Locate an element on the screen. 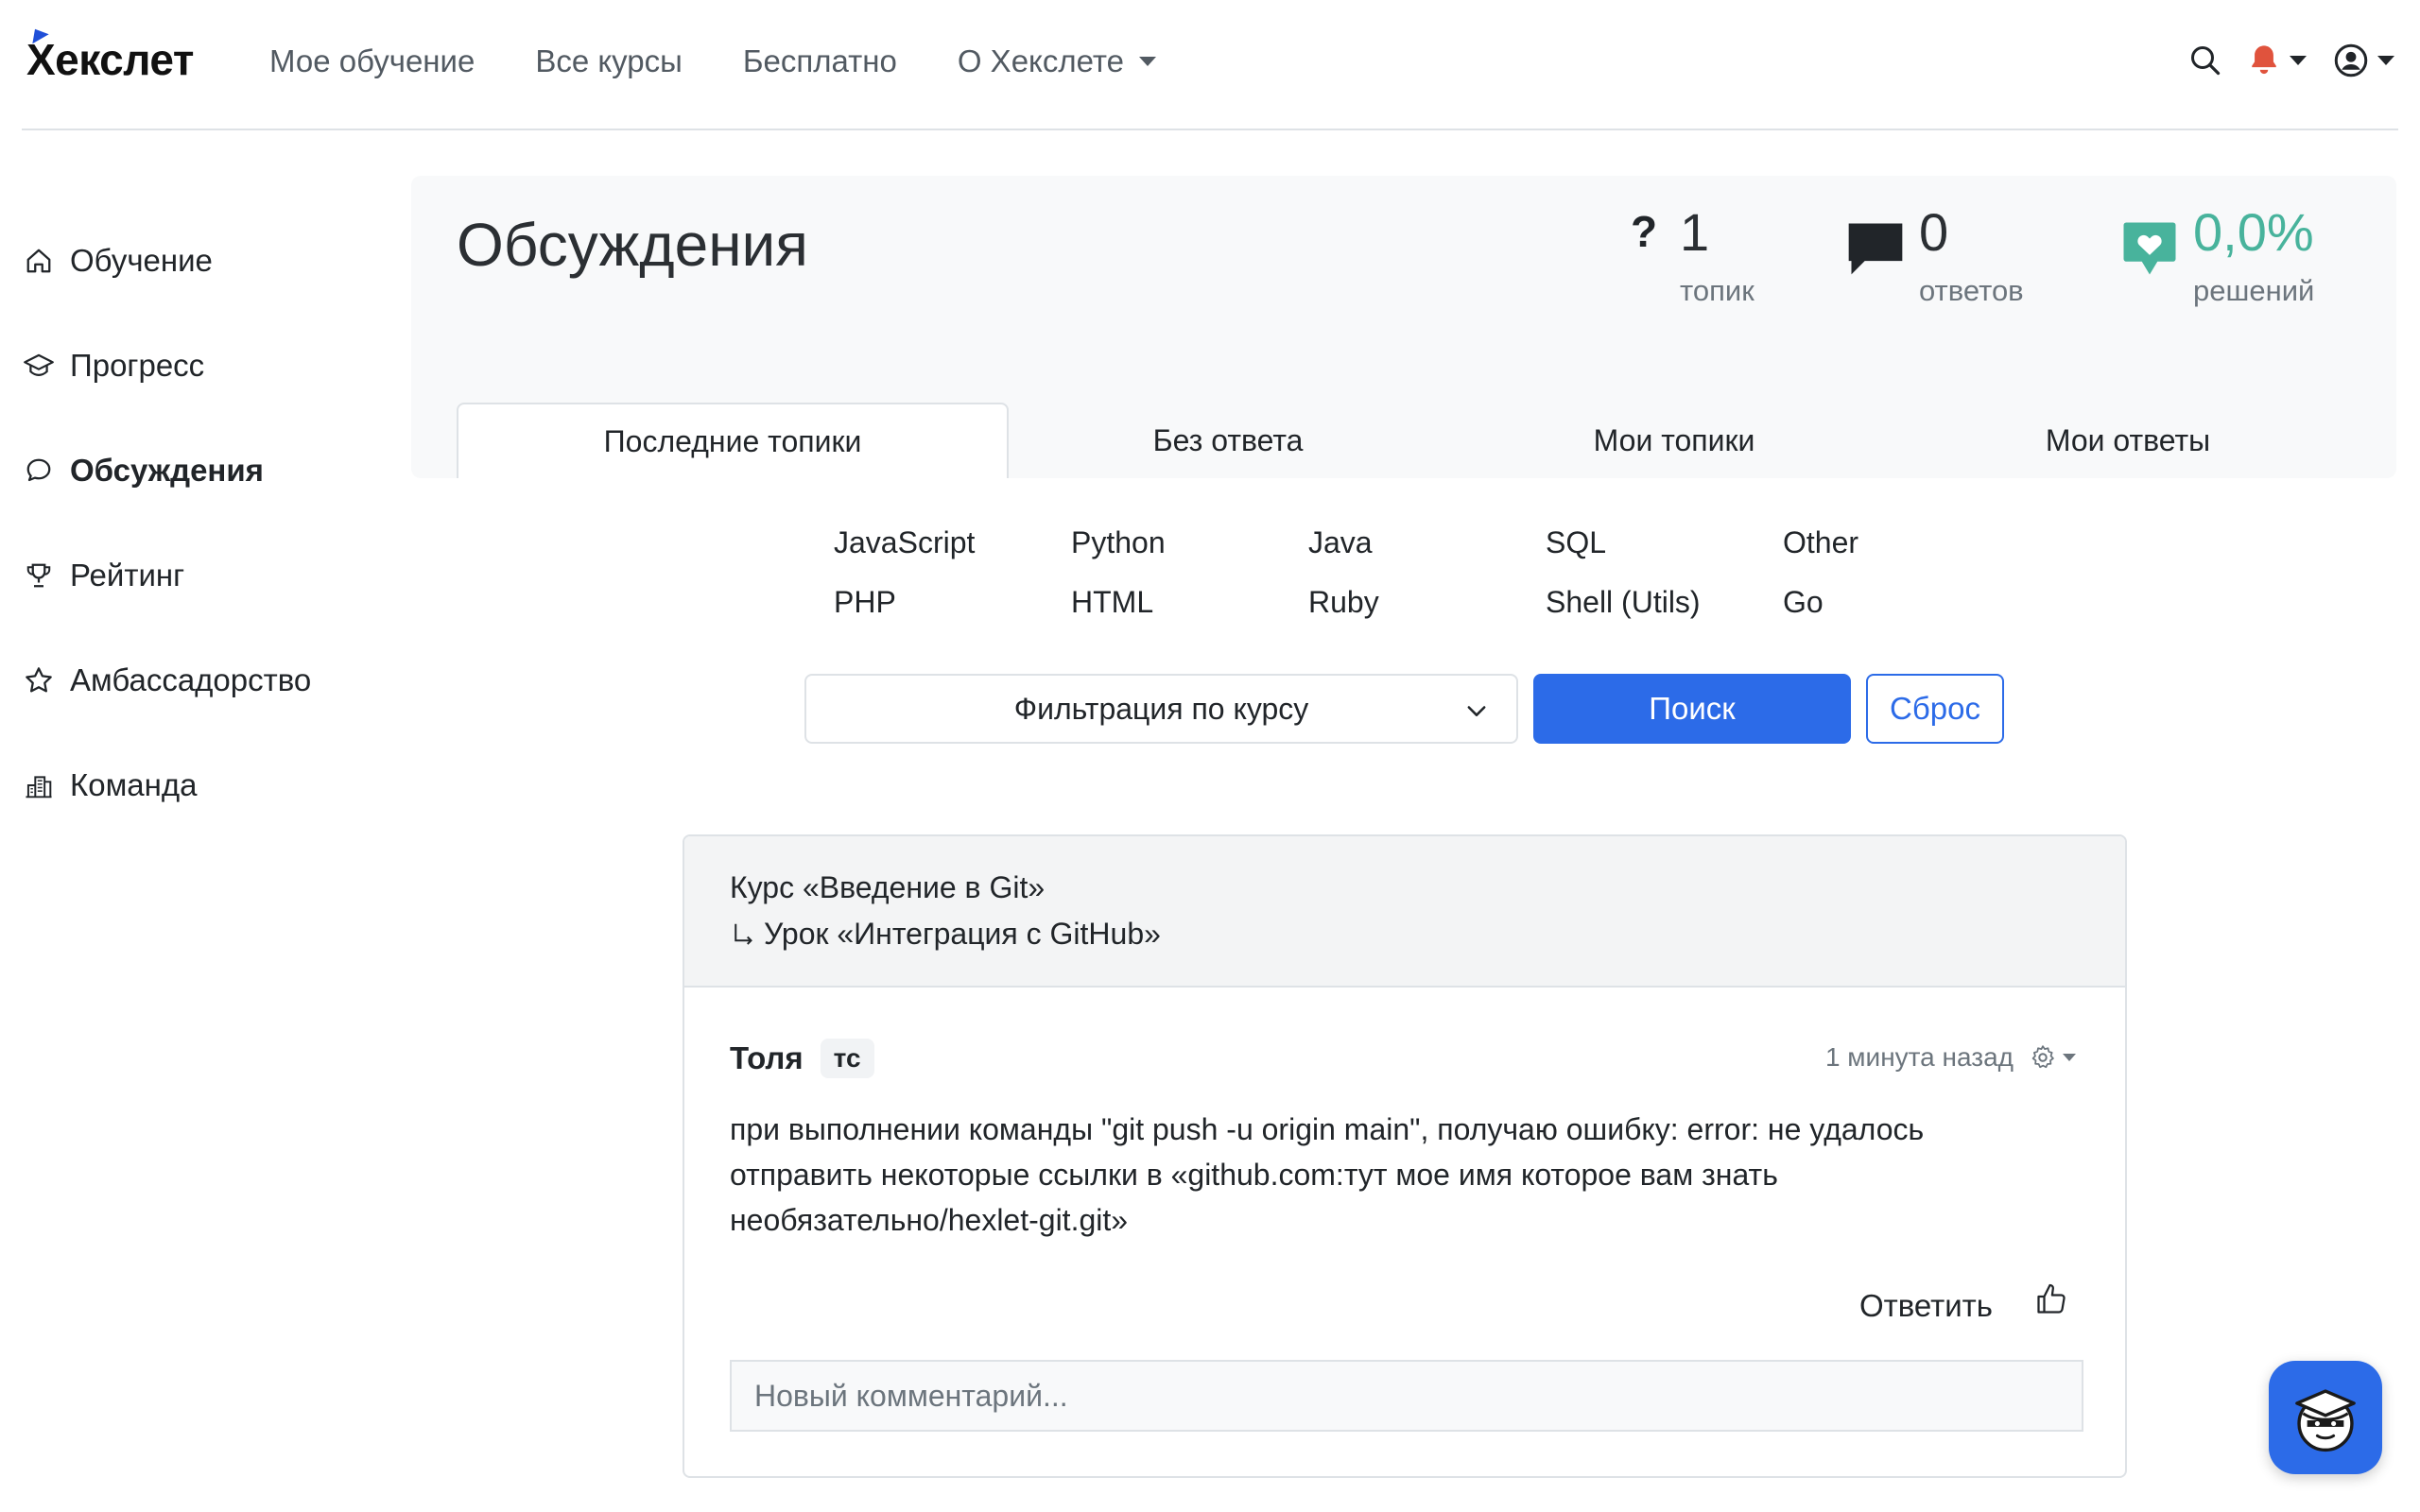  notifications-dropdown is located at coordinates (2277, 60).